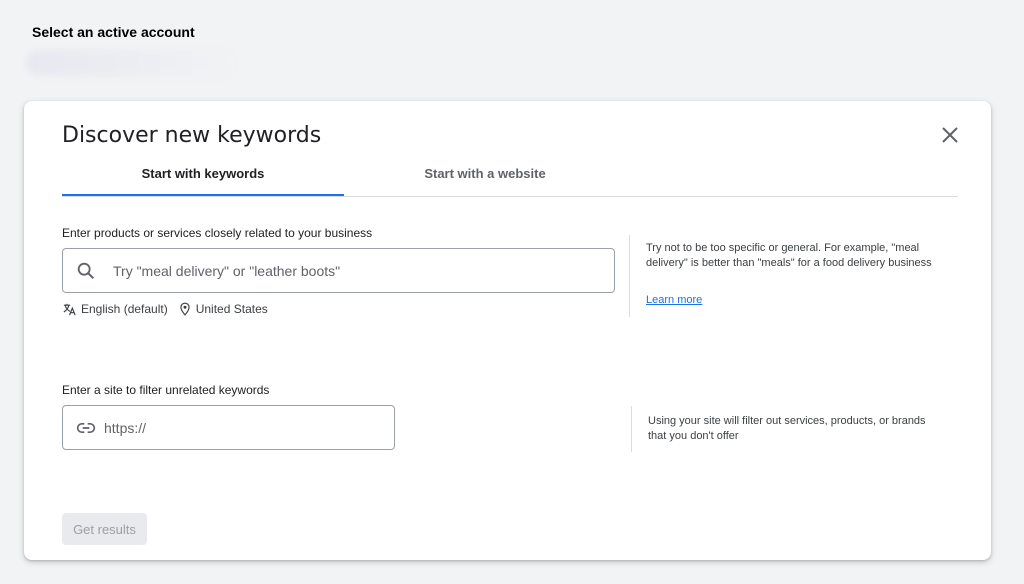 The width and height of the screenshot is (1024, 584). What do you see at coordinates (104, 529) in the screenshot?
I see `get-results-button: Get results` at bounding box center [104, 529].